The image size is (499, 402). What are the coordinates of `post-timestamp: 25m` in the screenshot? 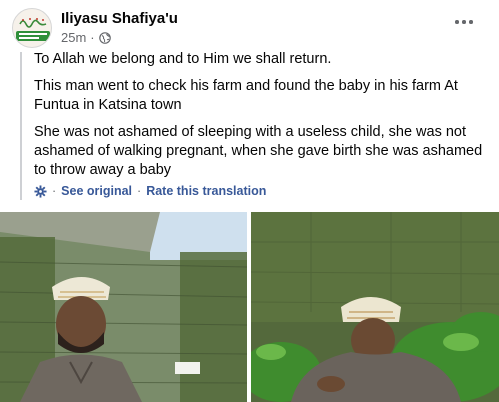 It's located at (73, 37).